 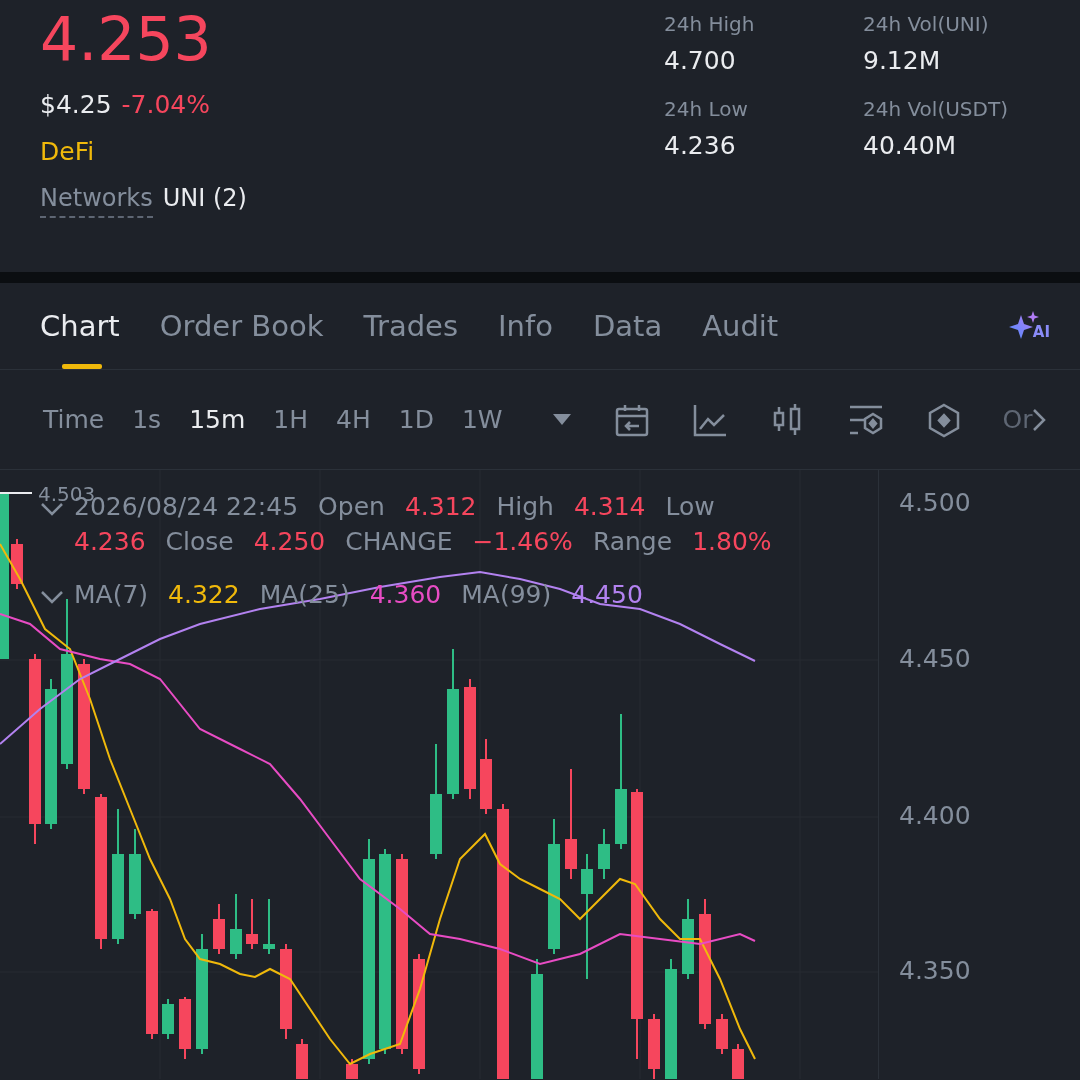 I want to click on ai-label: AI, so click(x=1041, y=332).